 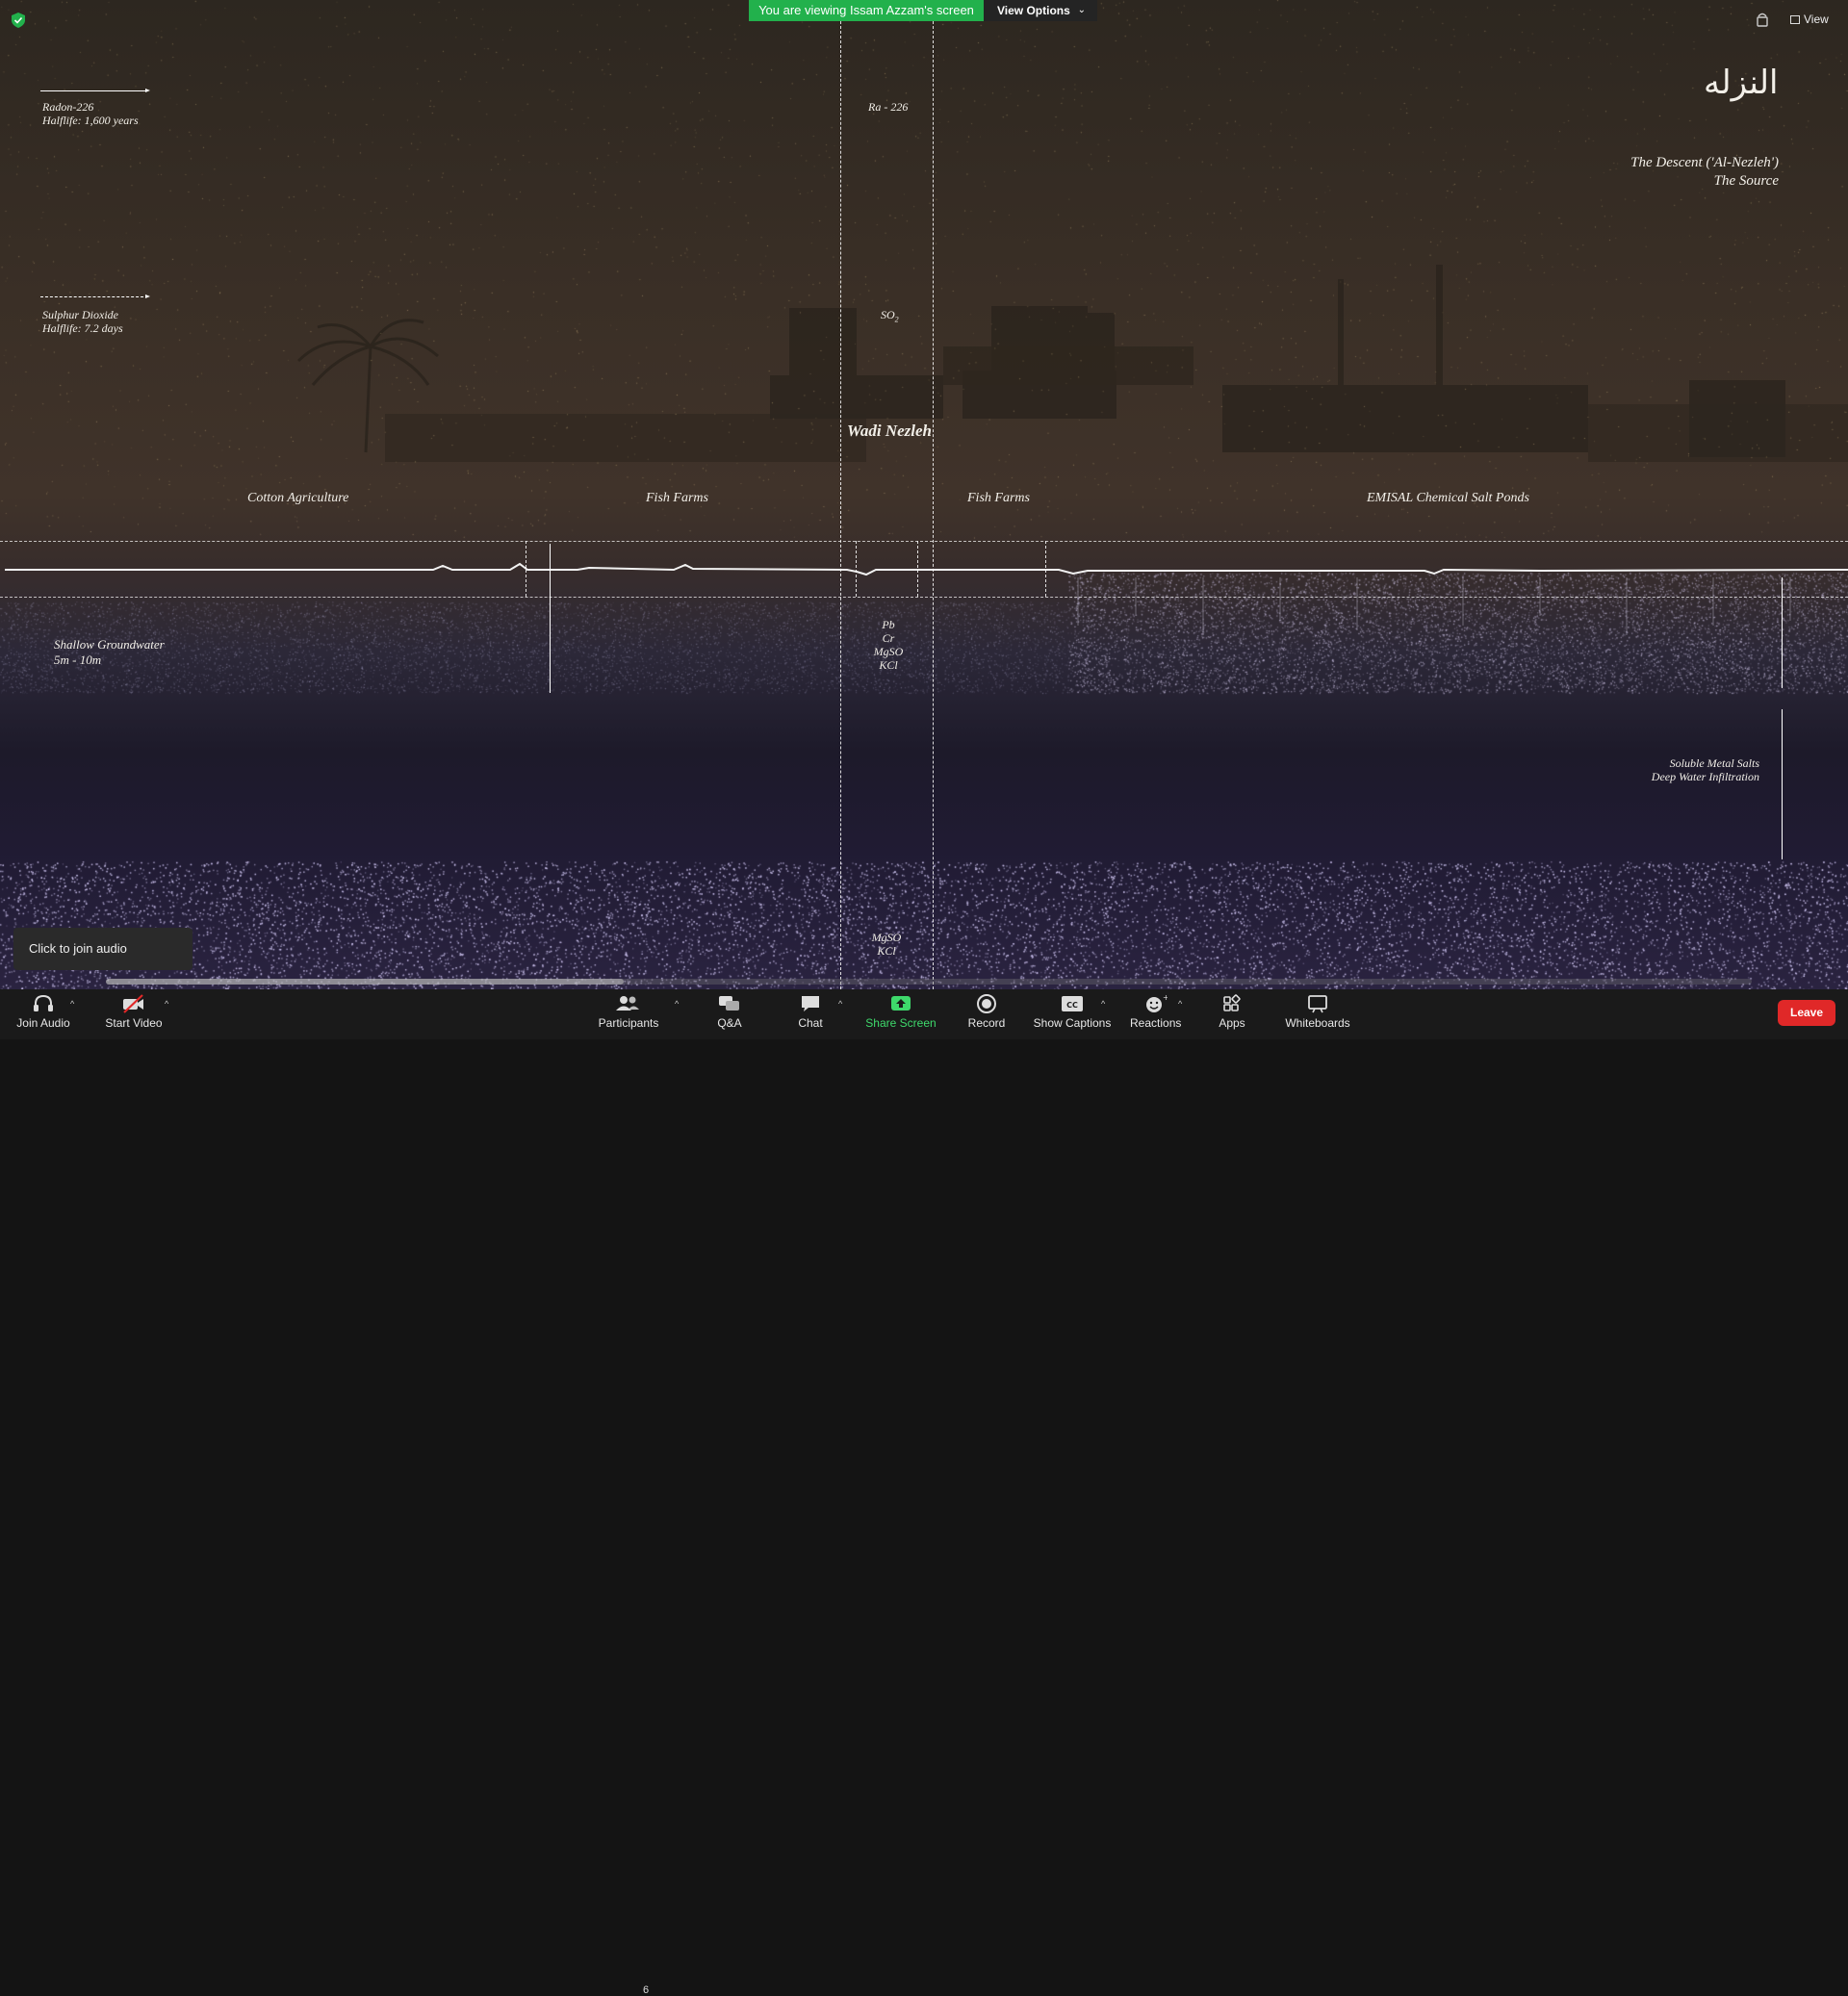 I want to click on viewing-screen-banner: You are viewing Issam Azzam's screen, so click(x=866, y=10).